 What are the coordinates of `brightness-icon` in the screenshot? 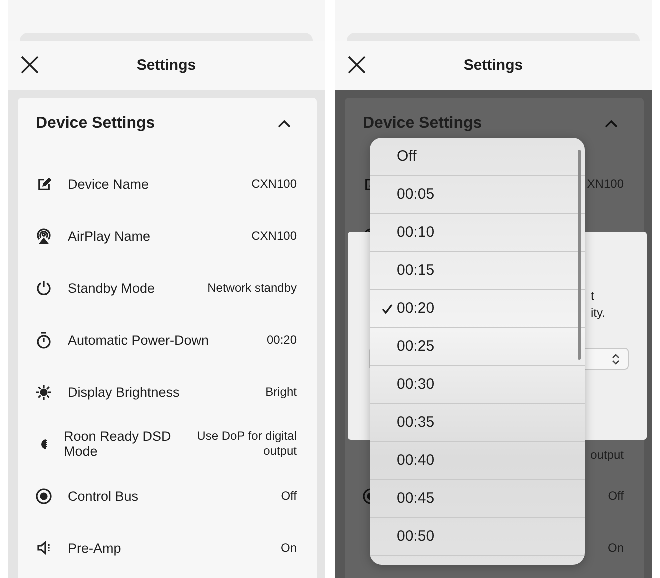 It's located at (44, 392).